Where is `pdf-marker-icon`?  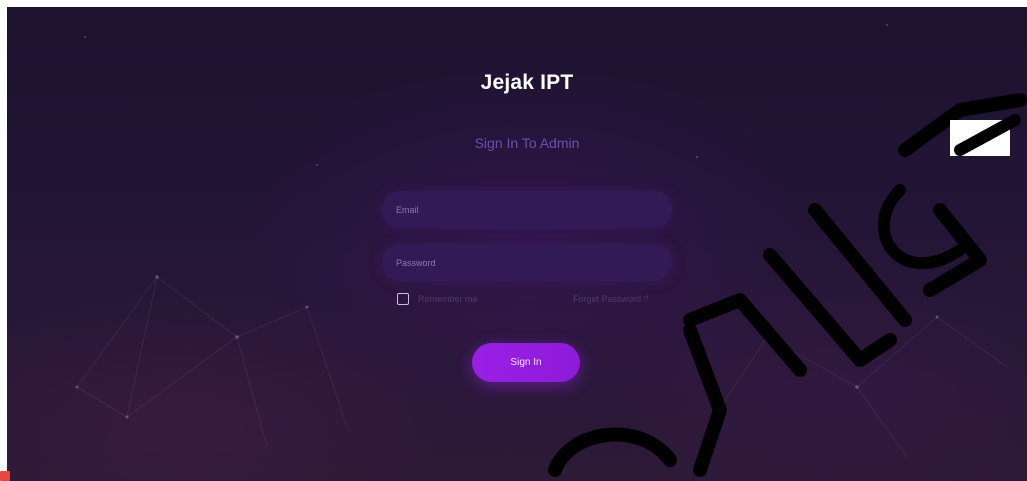 pdf-marker-icon is located at coordinates (5, 476).